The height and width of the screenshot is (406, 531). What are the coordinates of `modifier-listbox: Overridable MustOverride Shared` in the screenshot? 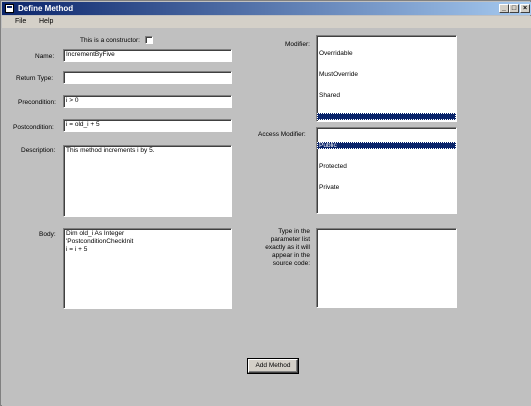 It's located at (386, 78).